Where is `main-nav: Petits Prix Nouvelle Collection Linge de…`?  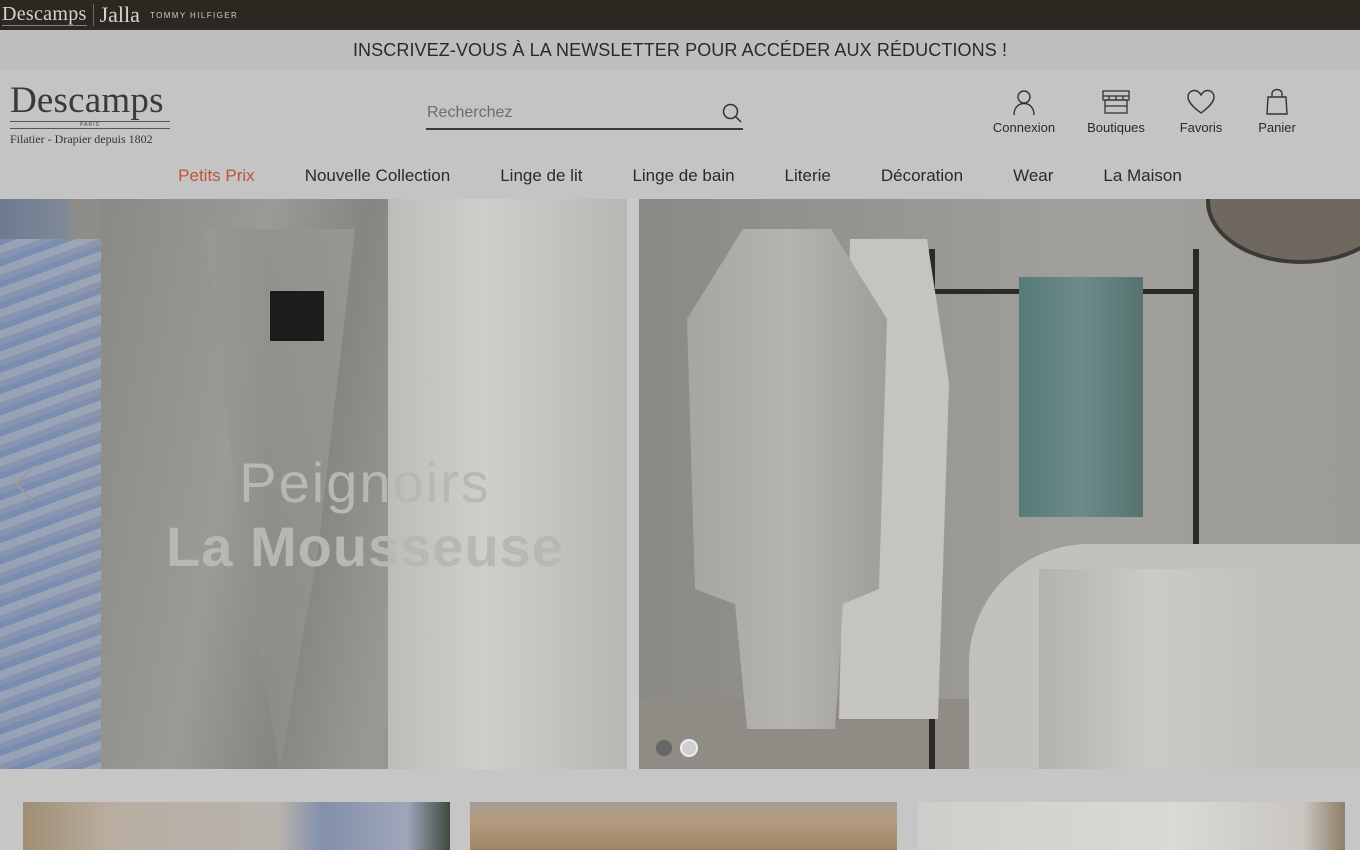 main-nav: Petits Prix Nouvelle Collection Linge de… is located at coordinates (680, 179).